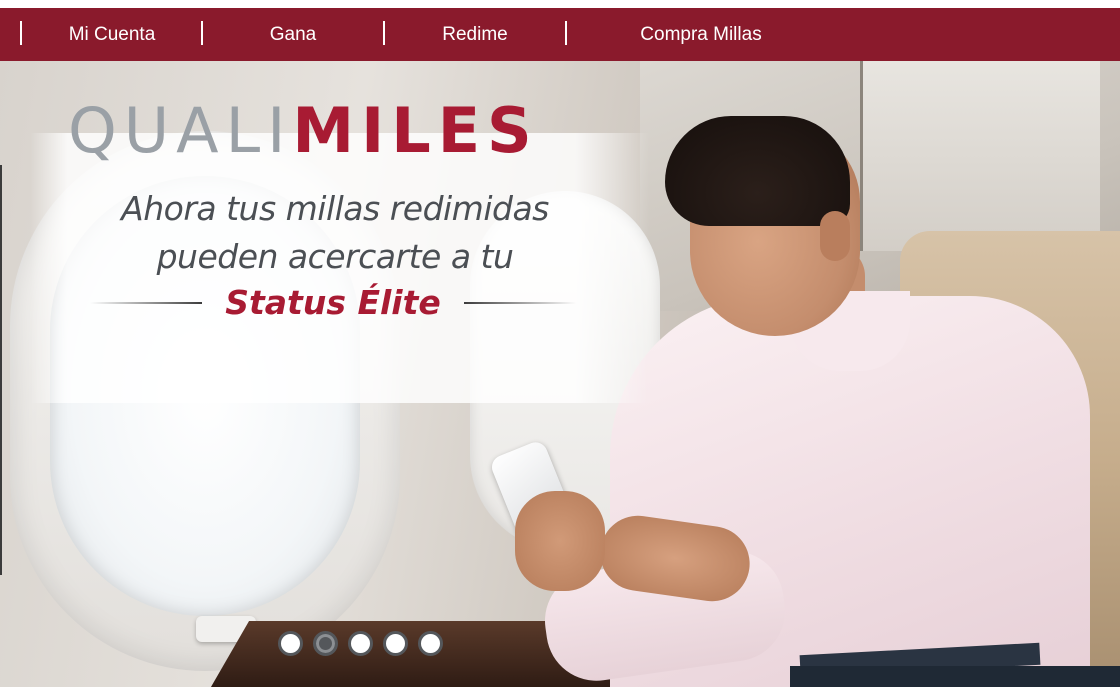  Describe the element at coordinates (180, 130) in the screenshot. I see `logo-word-quali: QUALI` at that location.